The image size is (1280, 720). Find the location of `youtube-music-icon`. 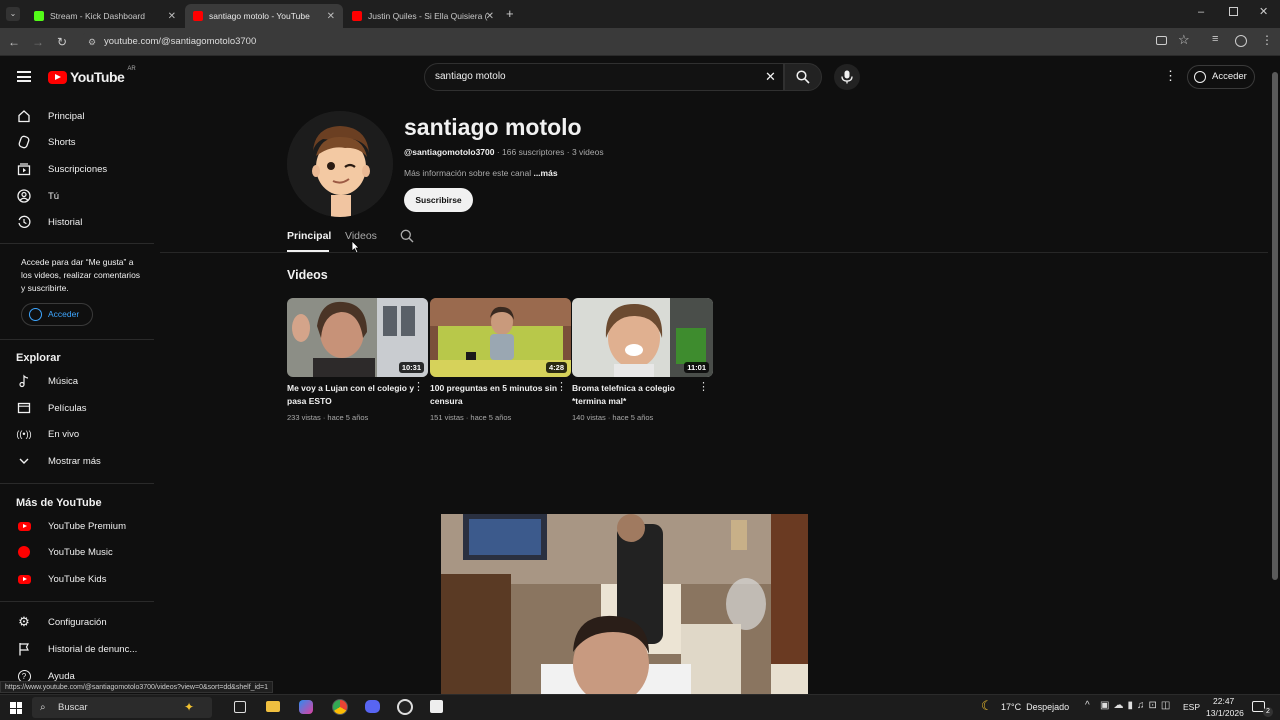

youtube-music-icon is located at coordinates (24, 552).